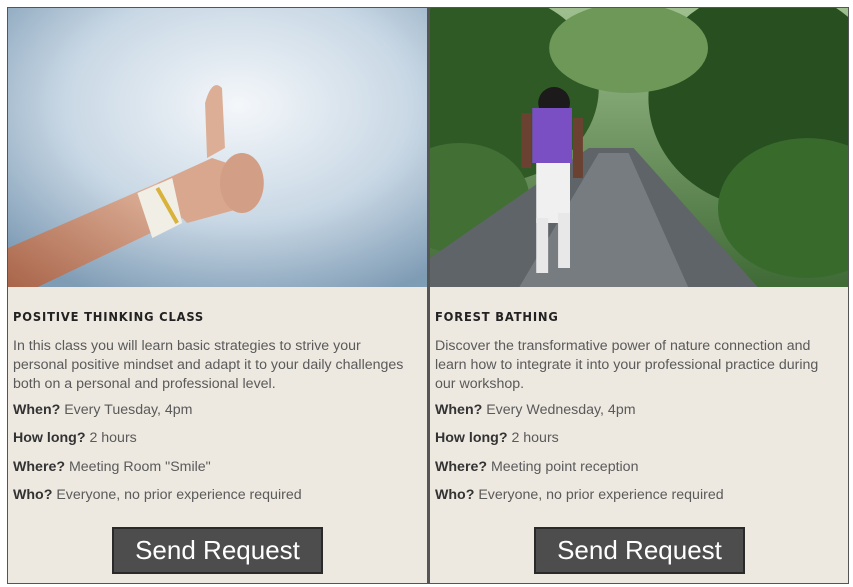 This screenshot has width=853, height=587. Describe the element at coordinates (563, 467) in the screenshot. I see `where-value: Meeting point reception` at that location.